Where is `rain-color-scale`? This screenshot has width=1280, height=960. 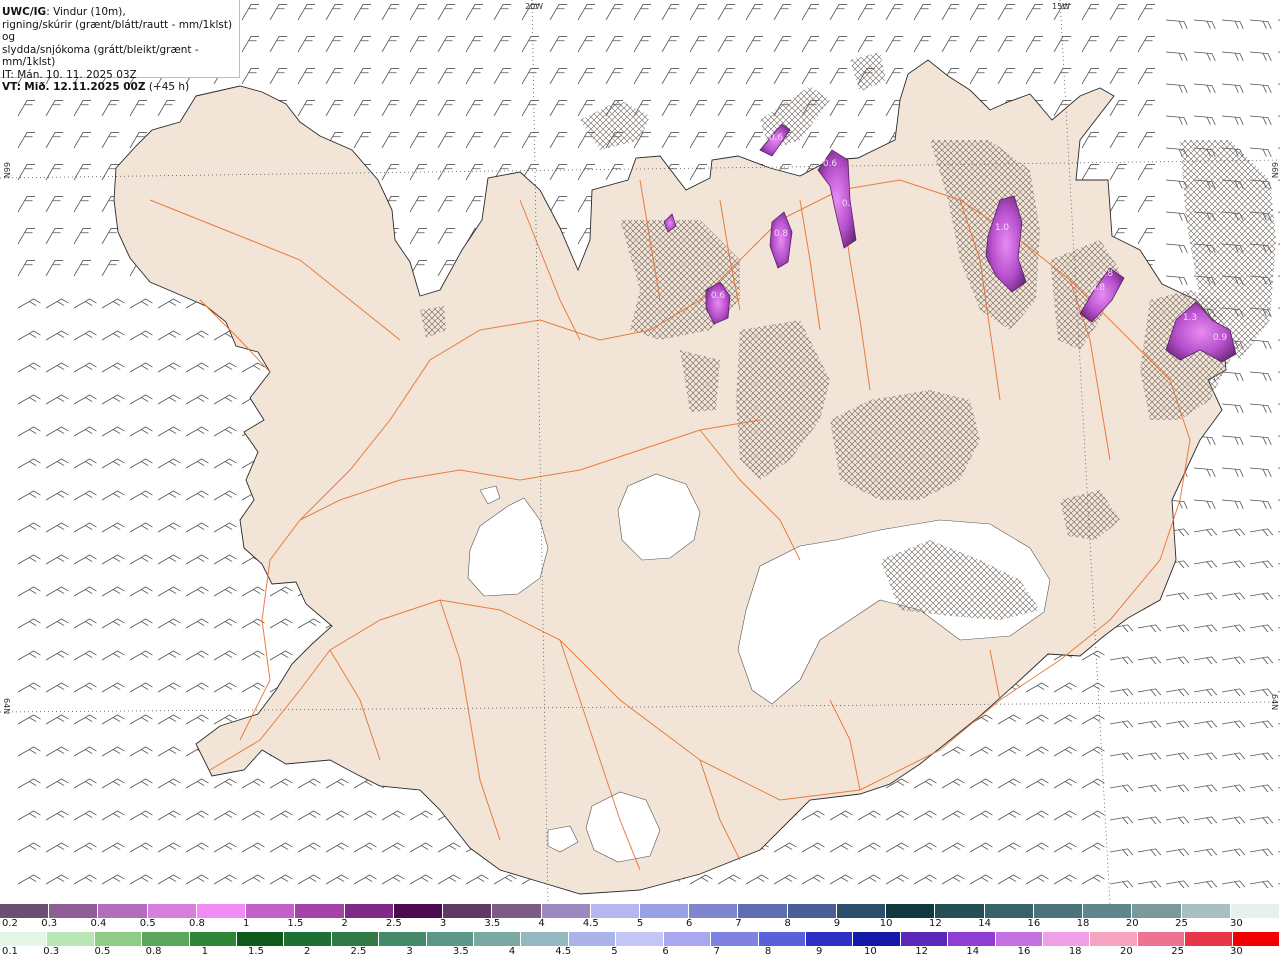
rain-color-scale is located at coordinates (640, 939).